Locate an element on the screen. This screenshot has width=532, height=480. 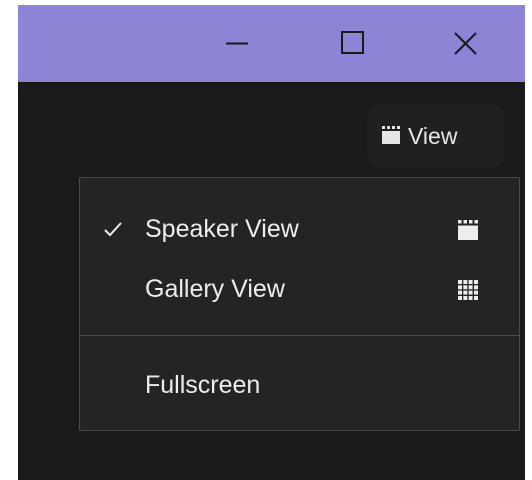
close-icon is located at coordinates (465, 43).